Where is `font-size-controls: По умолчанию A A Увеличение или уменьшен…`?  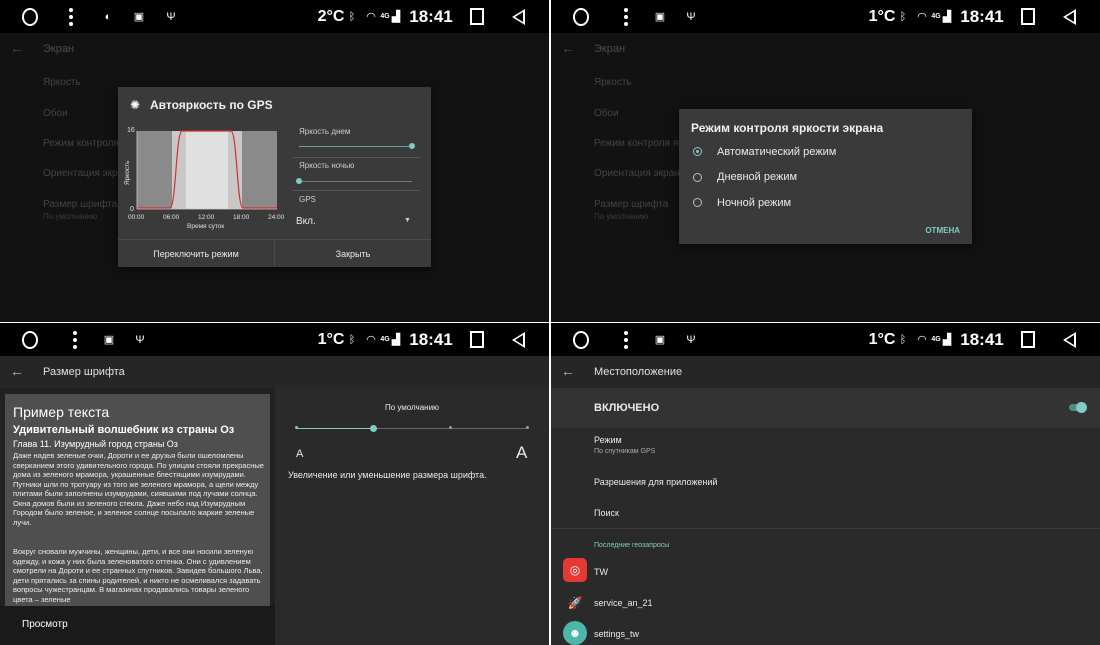
font-size-controls: По умолчанию A A Увеличение или уменьшен… is located at coordinates (412, 516).